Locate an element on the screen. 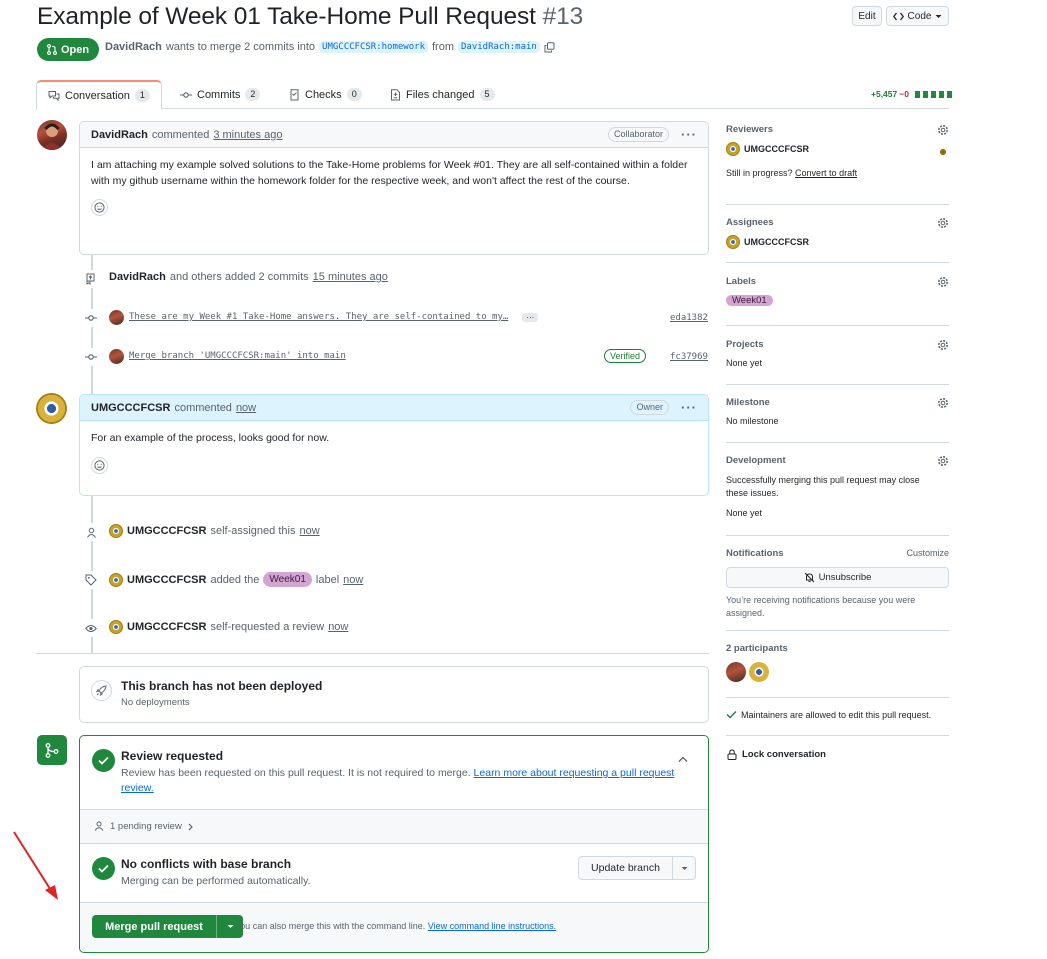 Image resolution: width=1047 pixels, height=959 pixels. assignee-row: UMGCCCFCSR is located at coordinates (837, 242).